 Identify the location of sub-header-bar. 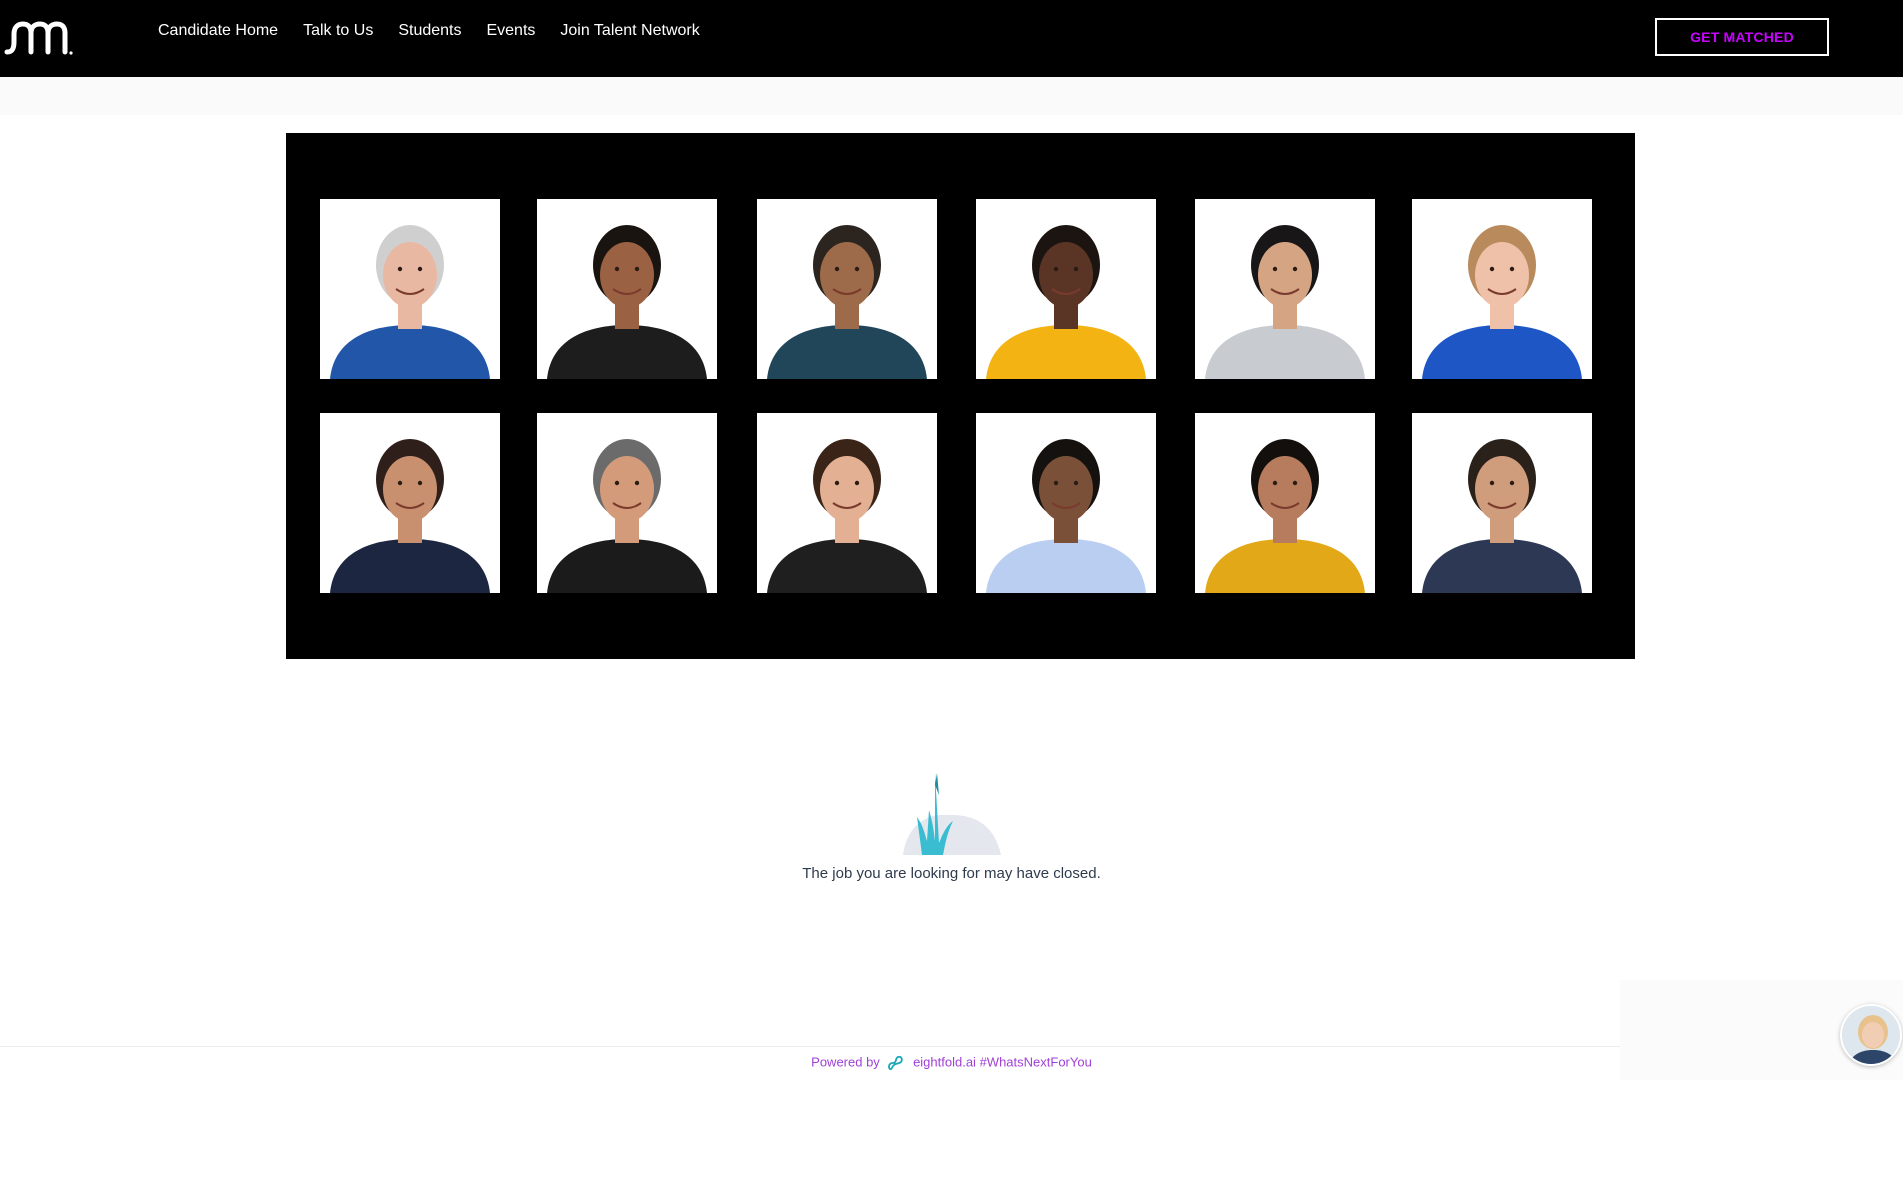
(951, 96).